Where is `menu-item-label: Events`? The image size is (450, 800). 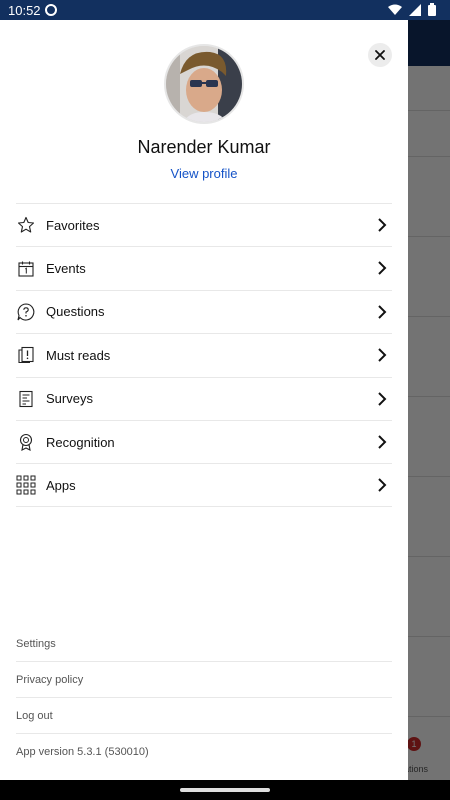 menu-item-label: Events is located at coordinates (66, 269).